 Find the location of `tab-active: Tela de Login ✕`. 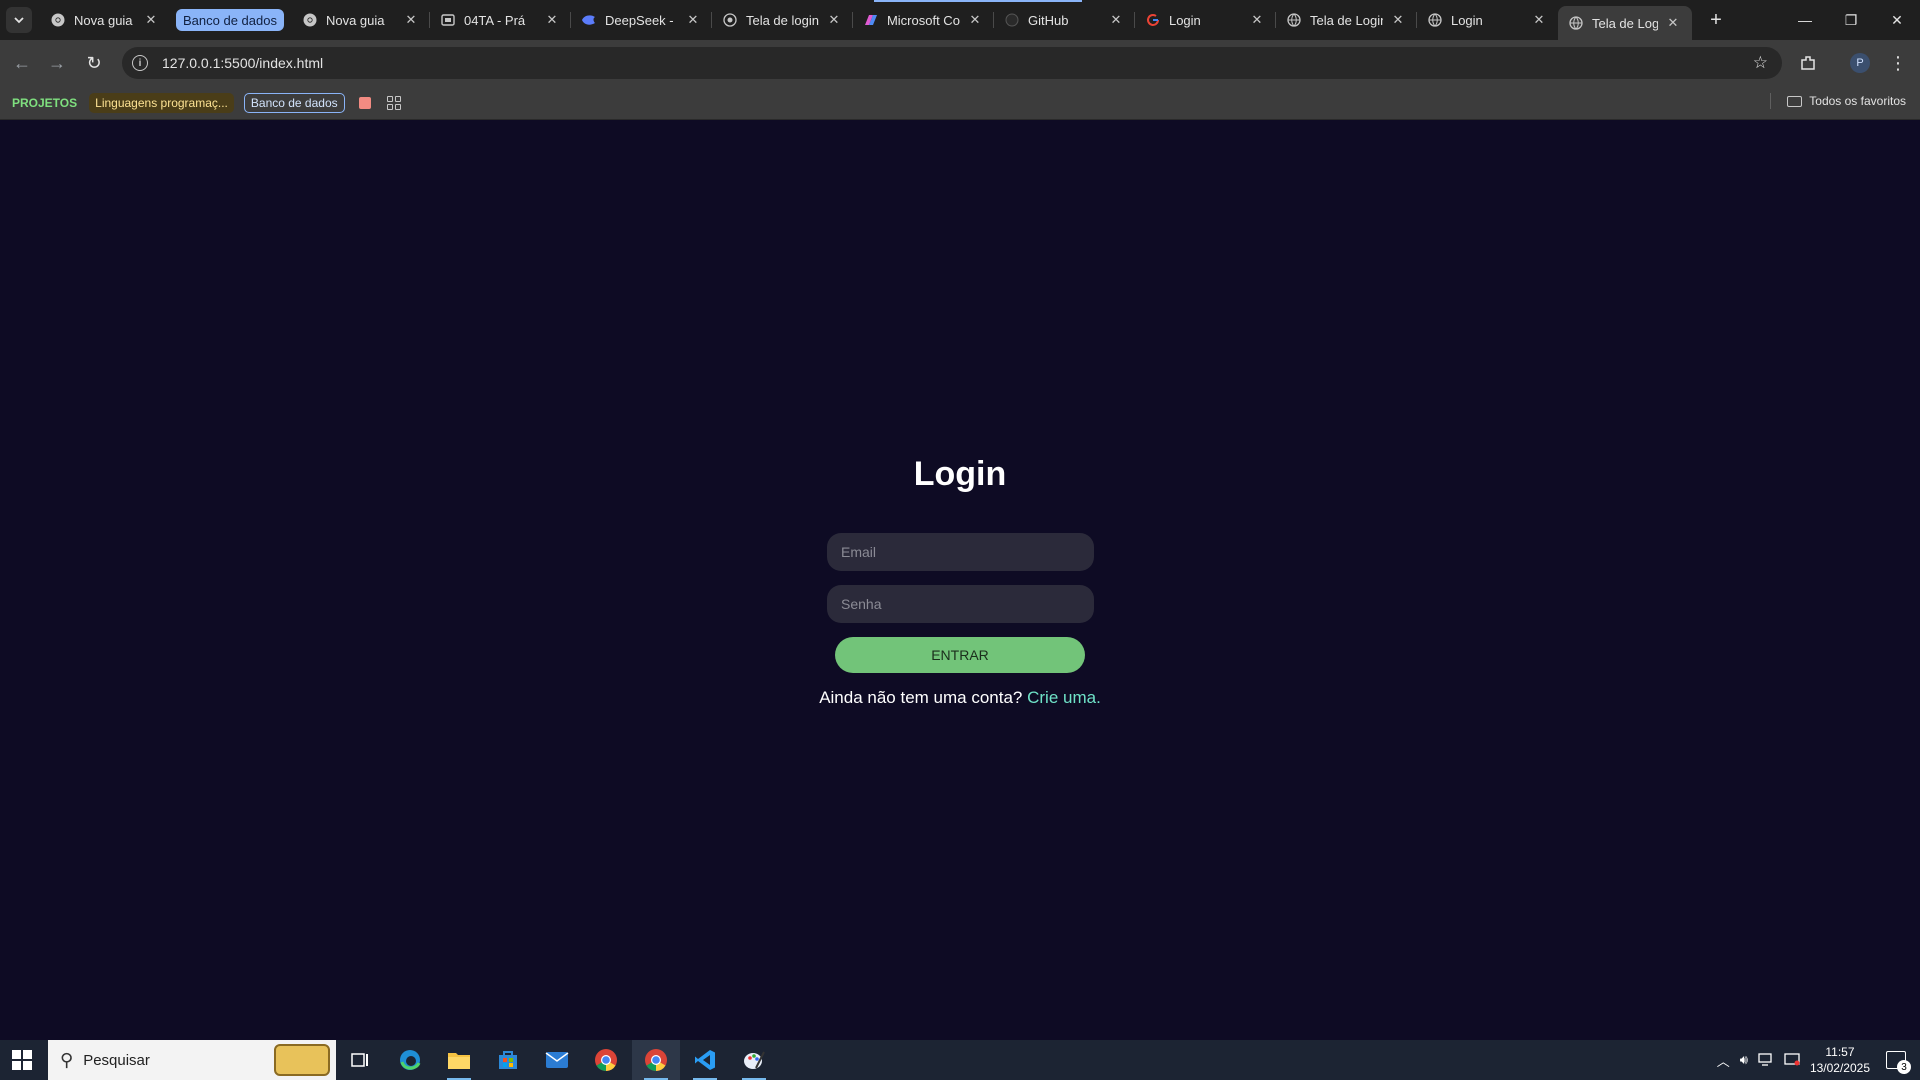

tab-active: Tela de Login ✕ is located at coordinates (1624, 23).